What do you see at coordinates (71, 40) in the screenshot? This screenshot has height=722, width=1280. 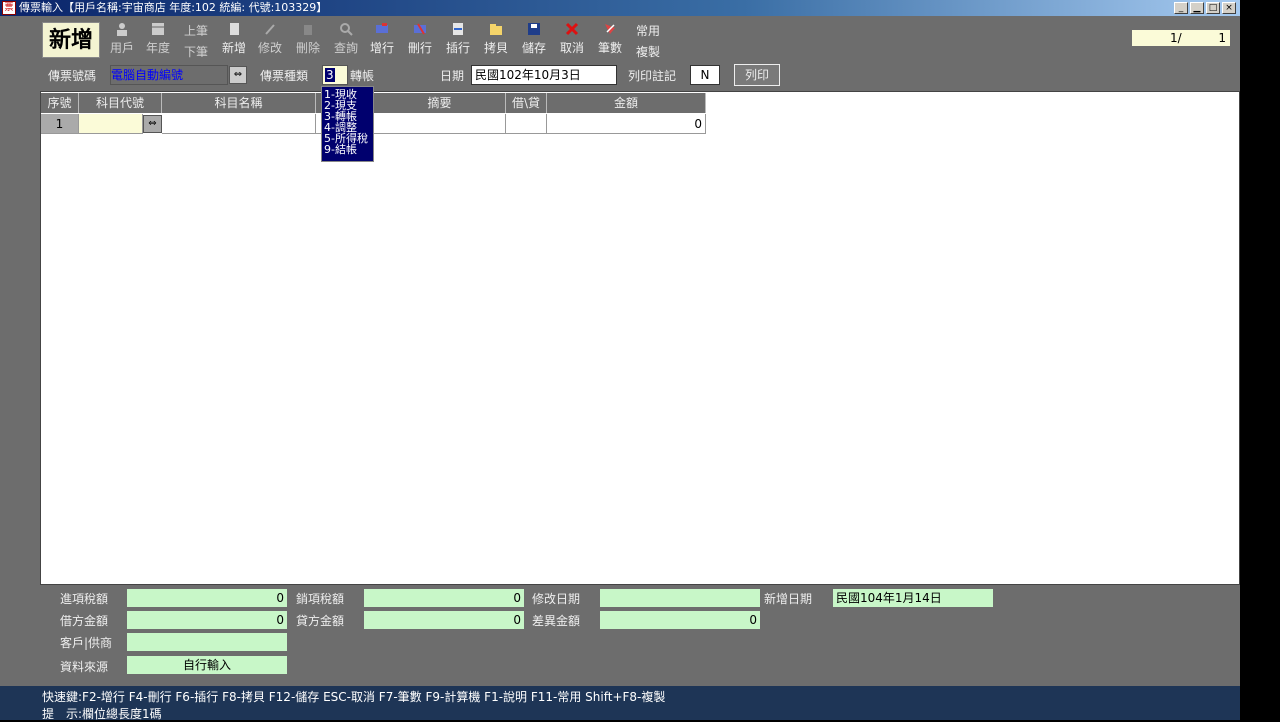 I see `mode-label: 新增` at bounding box center [71, 40].